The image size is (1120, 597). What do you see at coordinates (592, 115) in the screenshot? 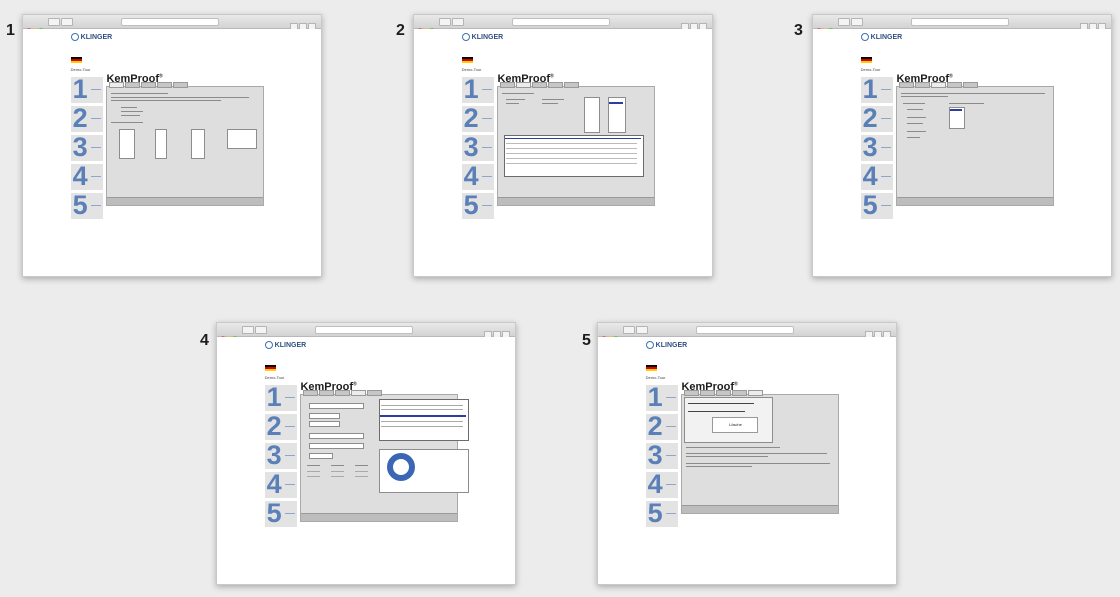
I see `list-box` at bounding box center [592, 115].